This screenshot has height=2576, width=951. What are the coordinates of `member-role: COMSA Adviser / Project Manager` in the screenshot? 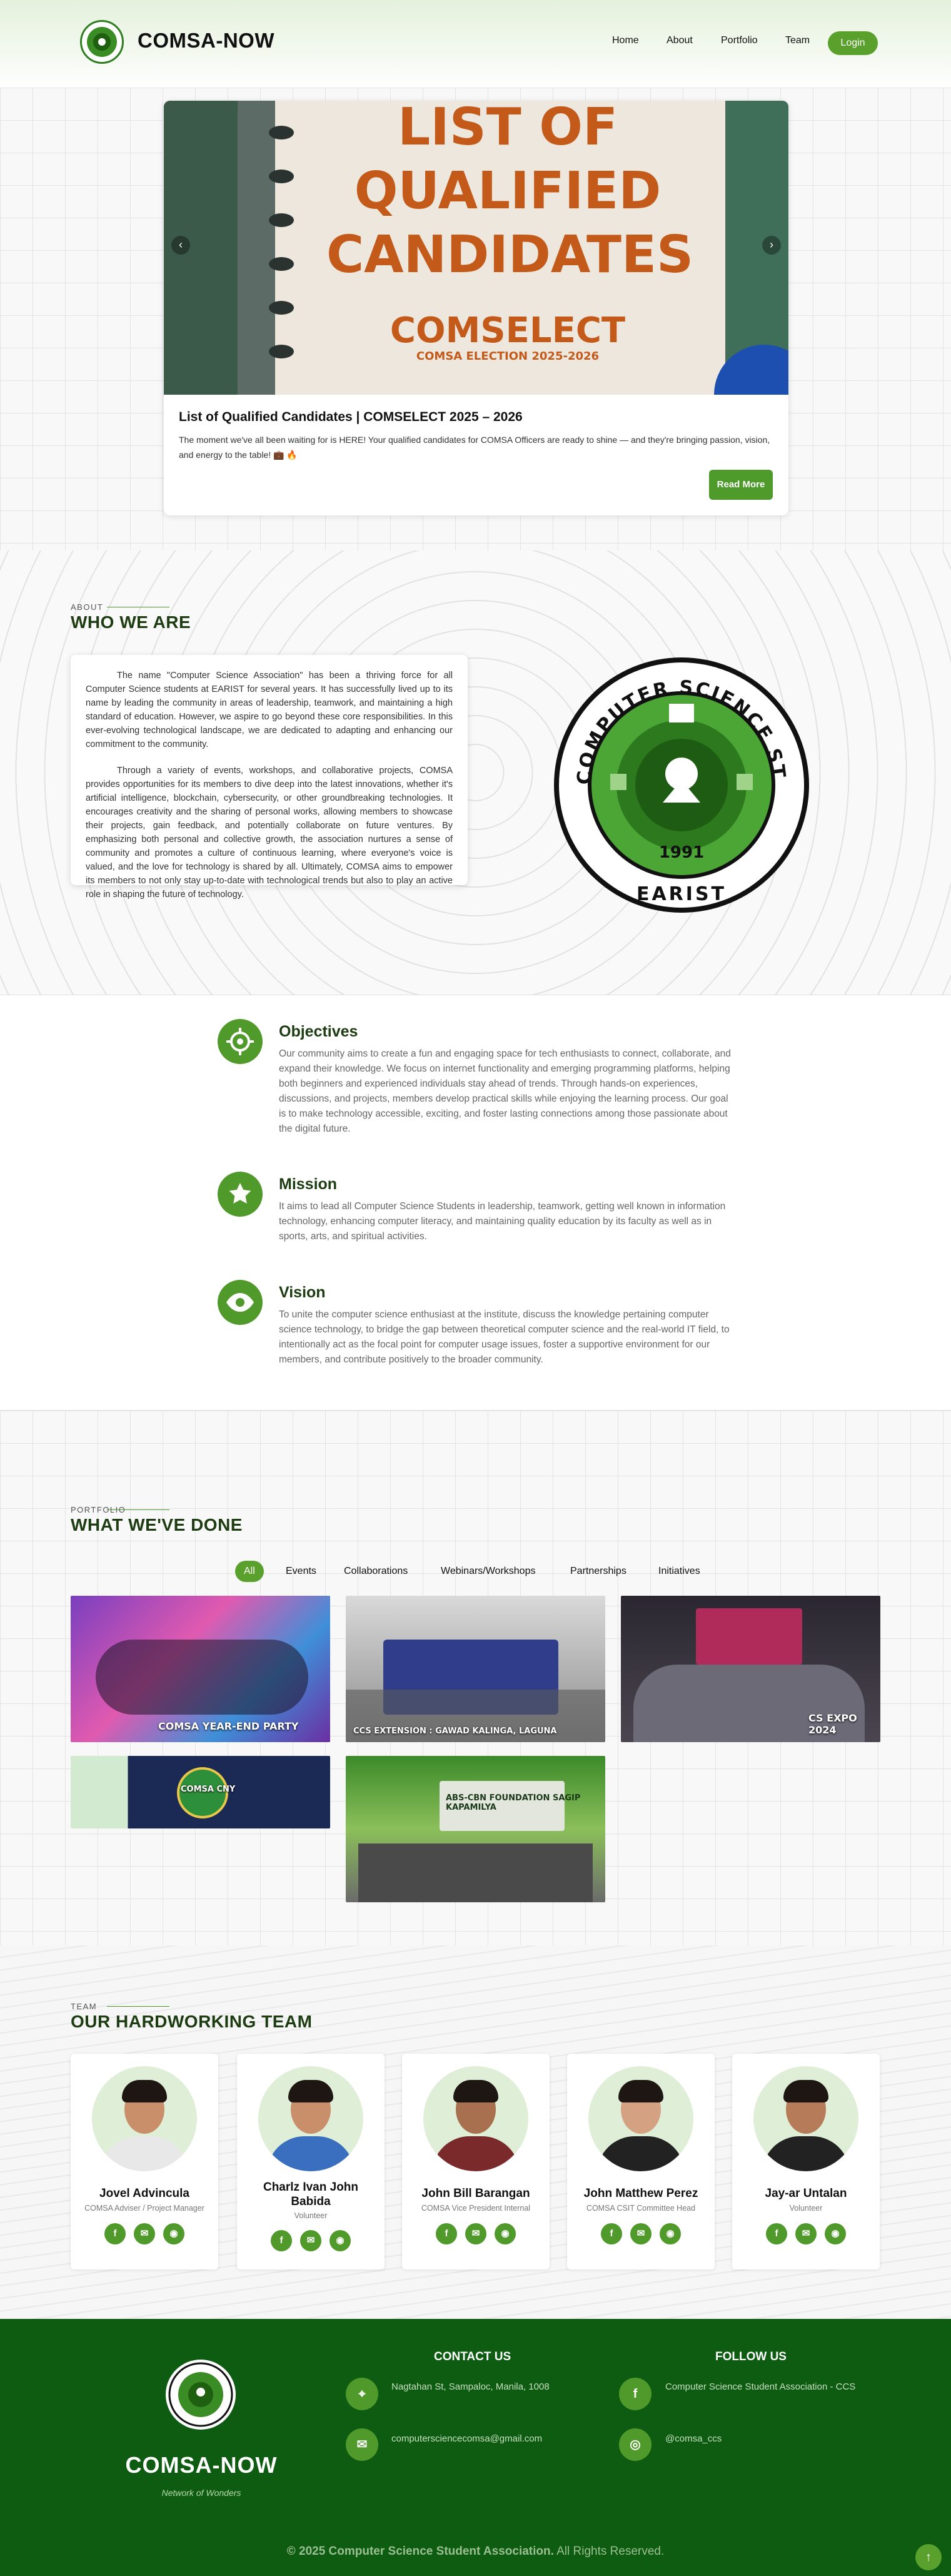 It's located at (144, 2208).